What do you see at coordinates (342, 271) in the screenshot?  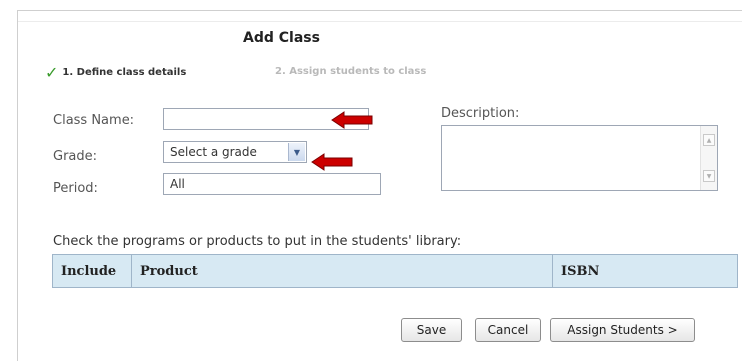 I see `column-product: Product` at bounding box center [342, 271].